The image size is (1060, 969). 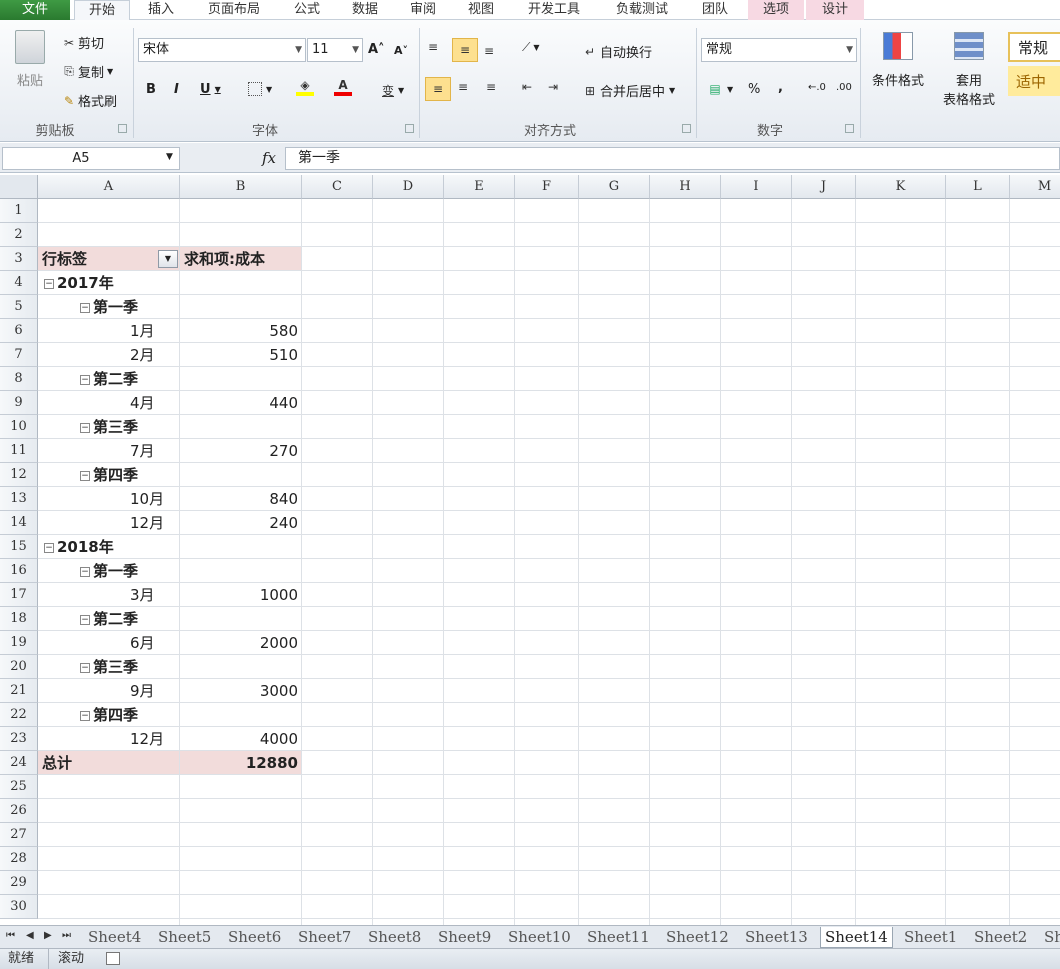 I want to click on column-header-C: C, so click(x=337, y=187).